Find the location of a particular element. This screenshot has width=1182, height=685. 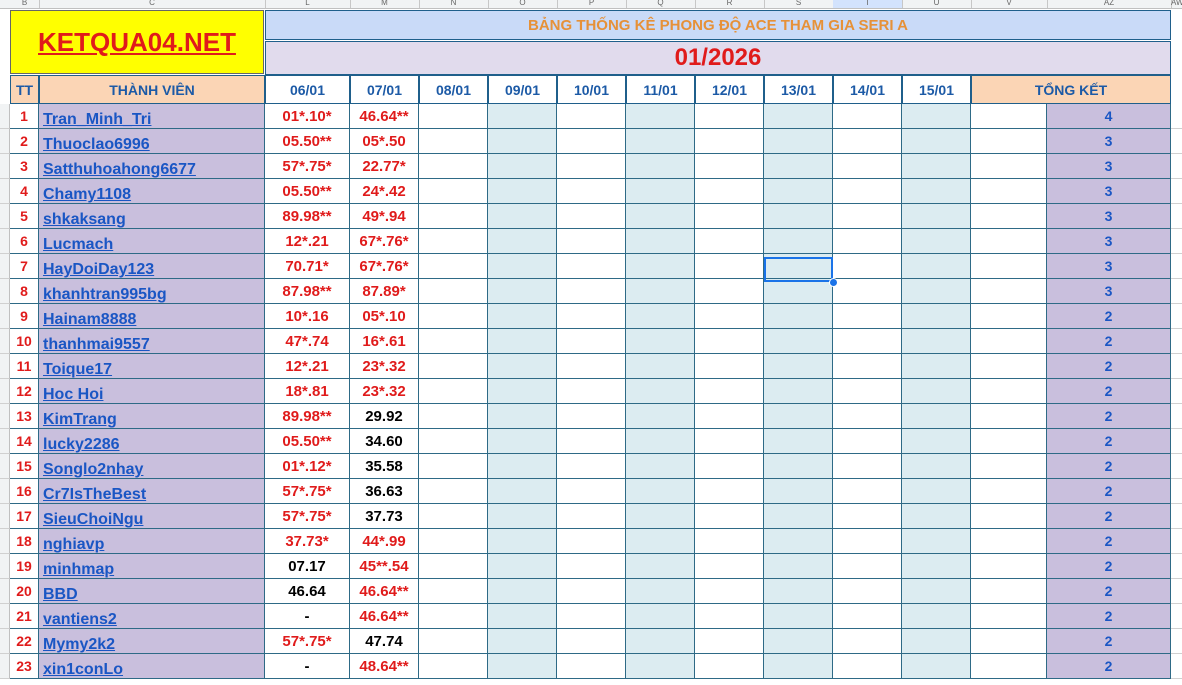

header-date-10-01: 10/01 is located at coordinates (591, 89).